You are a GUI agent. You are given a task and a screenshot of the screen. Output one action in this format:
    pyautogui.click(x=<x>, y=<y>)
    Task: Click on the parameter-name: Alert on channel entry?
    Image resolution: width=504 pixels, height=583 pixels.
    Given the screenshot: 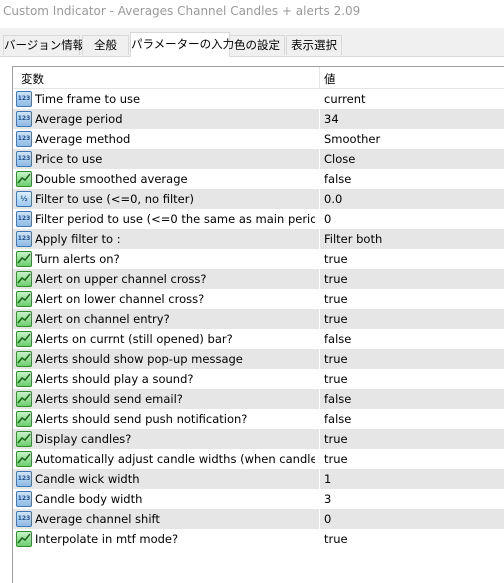 What is the action you would take?
    pyautogui.click(x=102, y=319)
    